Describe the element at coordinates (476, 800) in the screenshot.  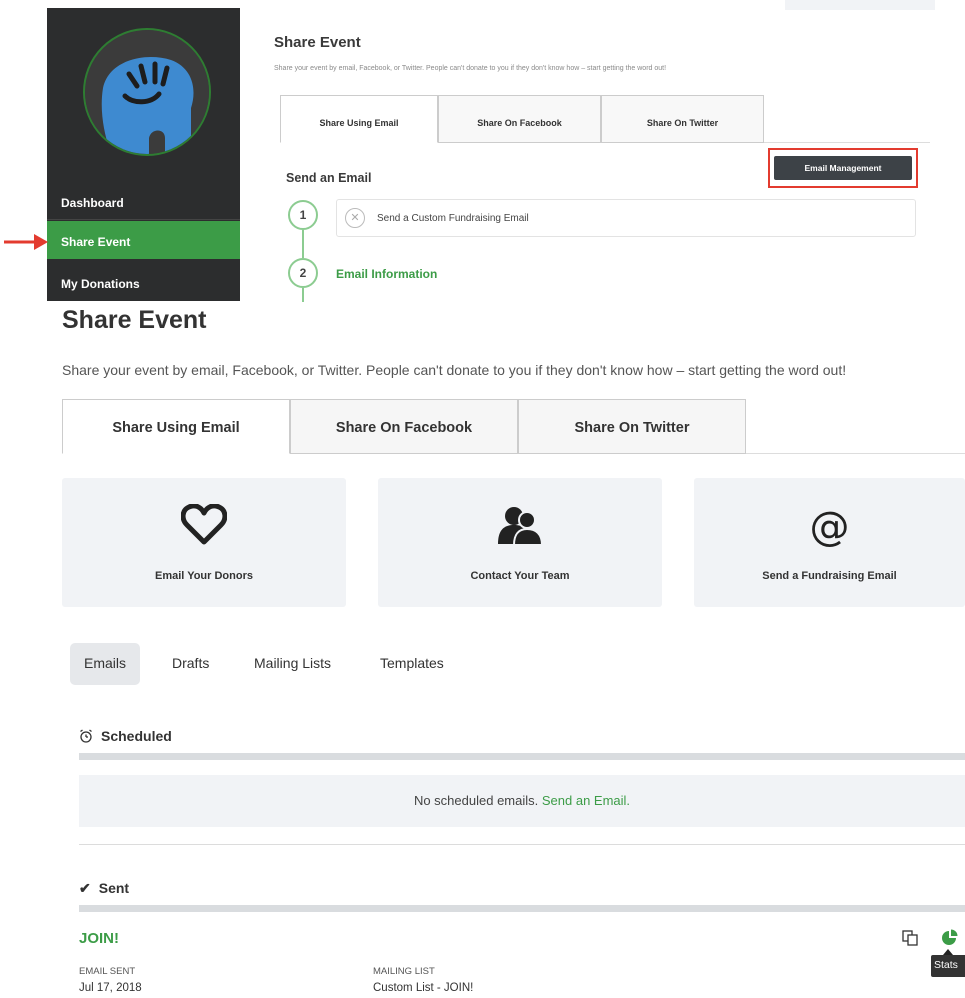
I see `no-scheduled-text: No scheduled emails.` at that location.